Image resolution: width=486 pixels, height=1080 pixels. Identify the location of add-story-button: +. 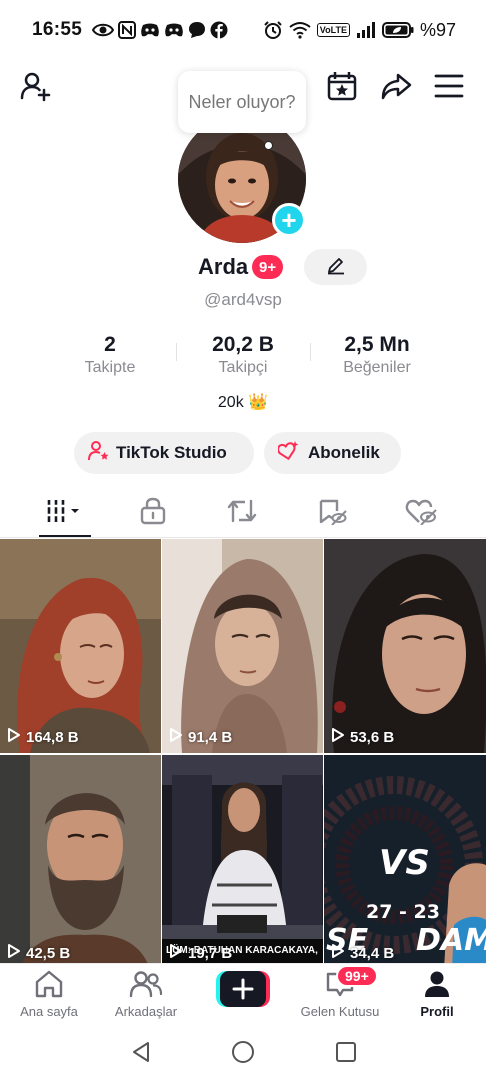
(289, 220).